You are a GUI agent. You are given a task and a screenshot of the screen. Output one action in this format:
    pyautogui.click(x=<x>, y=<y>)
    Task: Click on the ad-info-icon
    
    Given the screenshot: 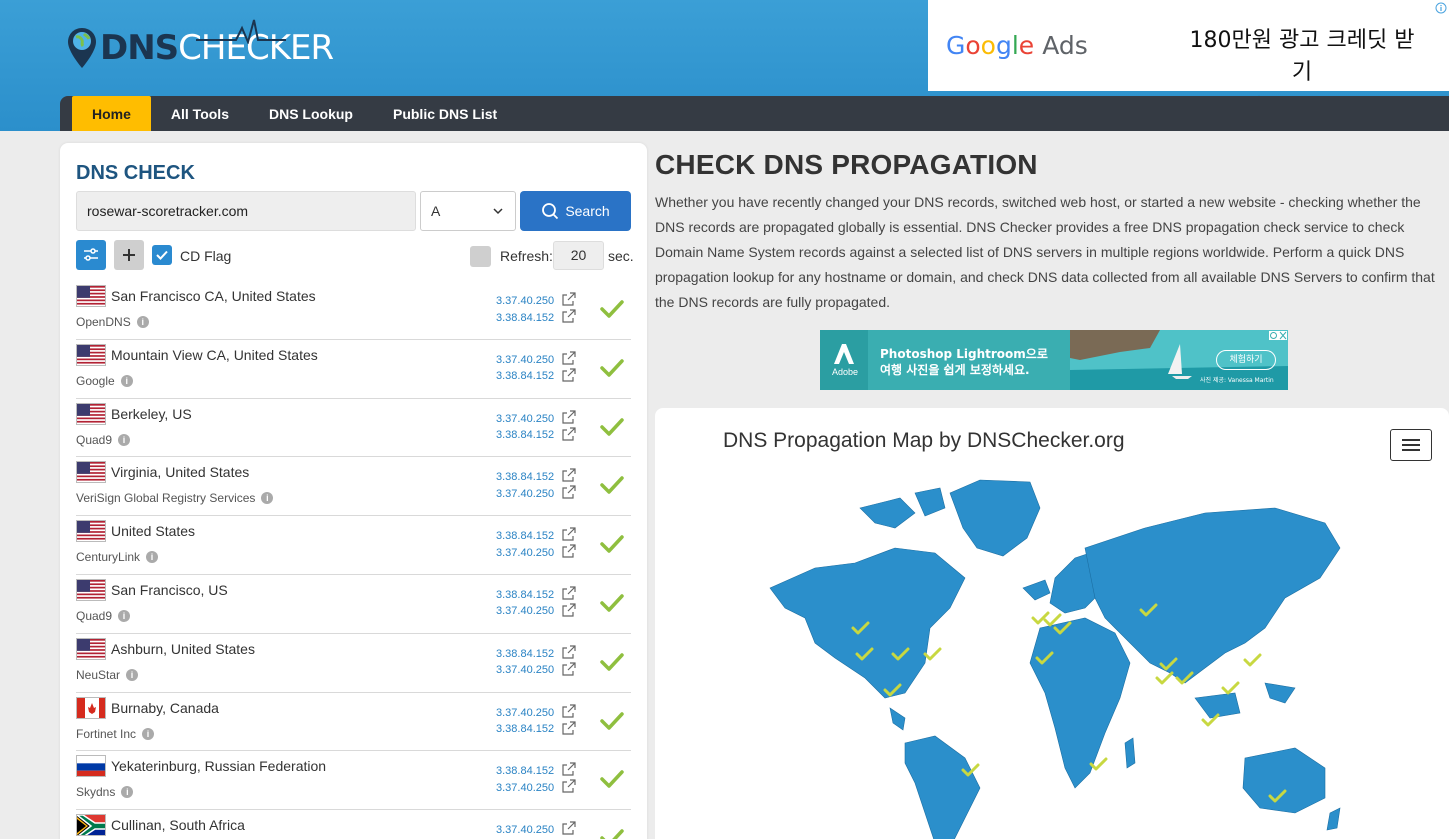 What is the action you would take?
    pyautogui.click(x=1441, y=8)
    